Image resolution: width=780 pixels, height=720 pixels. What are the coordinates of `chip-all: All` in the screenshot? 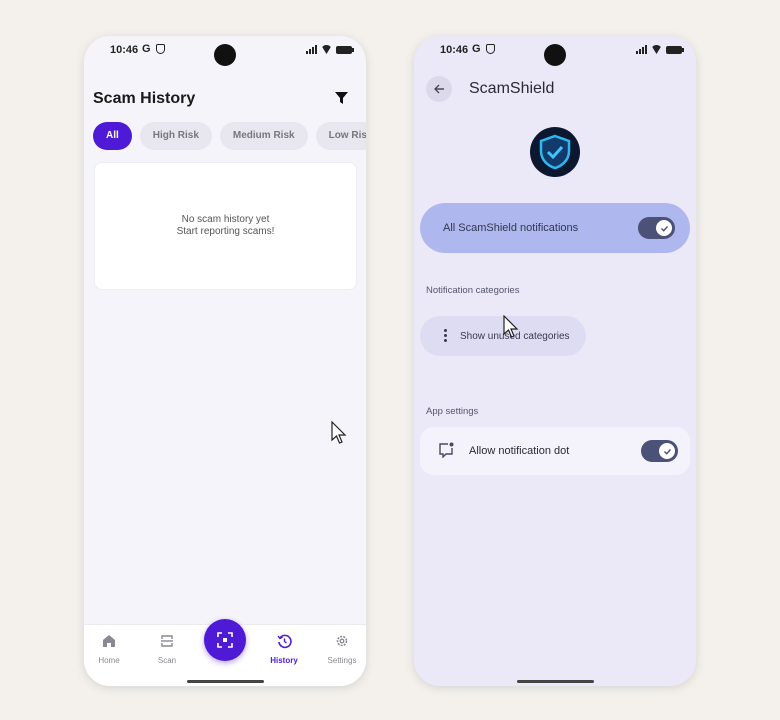 It's located at (112, 136).